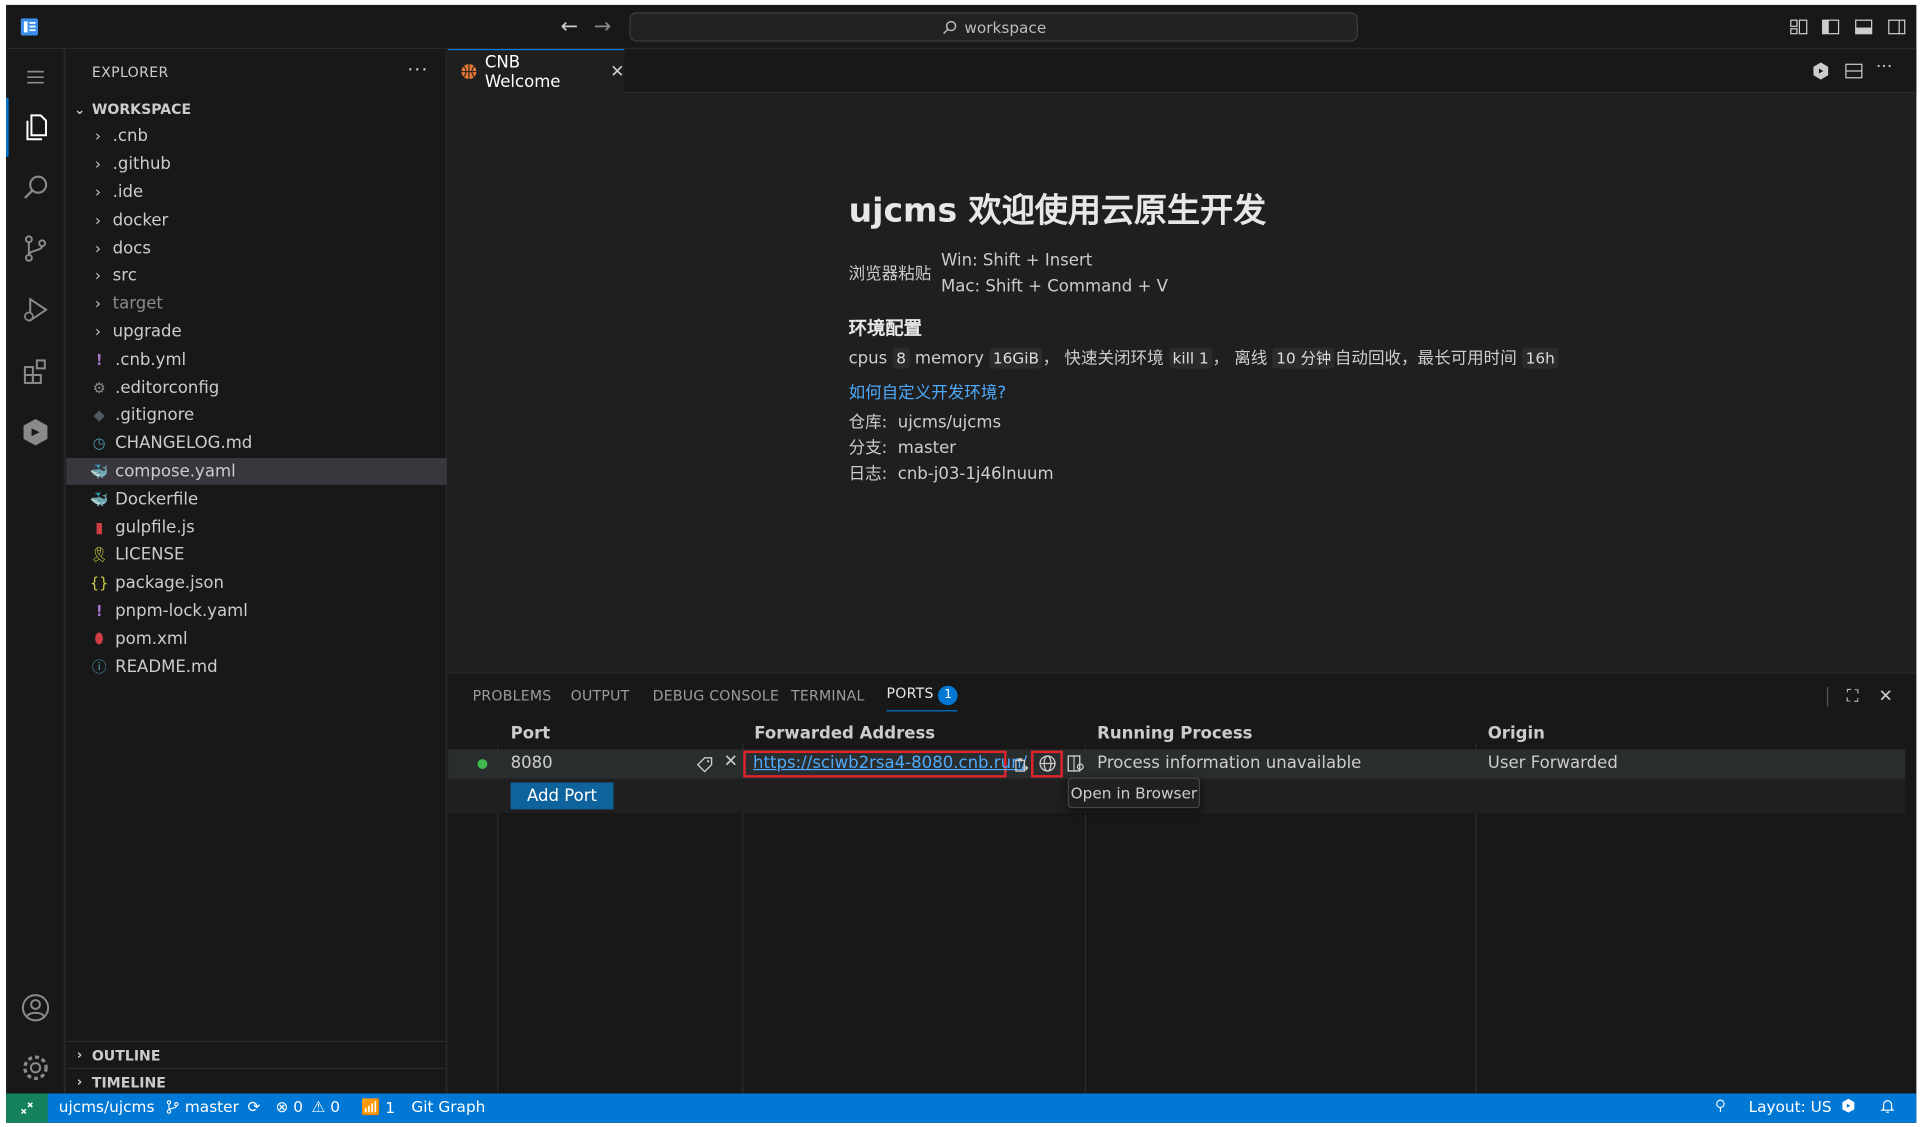  I want to click on branch-line: 分支: master, so click(1277, 449).